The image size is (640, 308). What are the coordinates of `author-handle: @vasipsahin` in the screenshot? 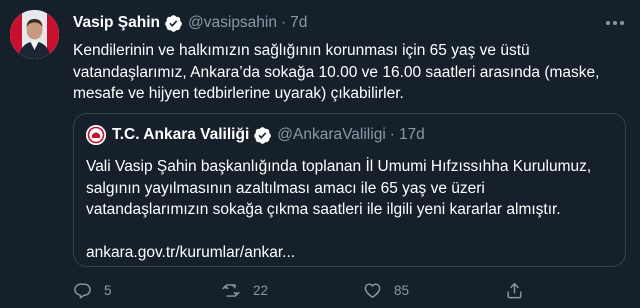 It's located at (232, 23).